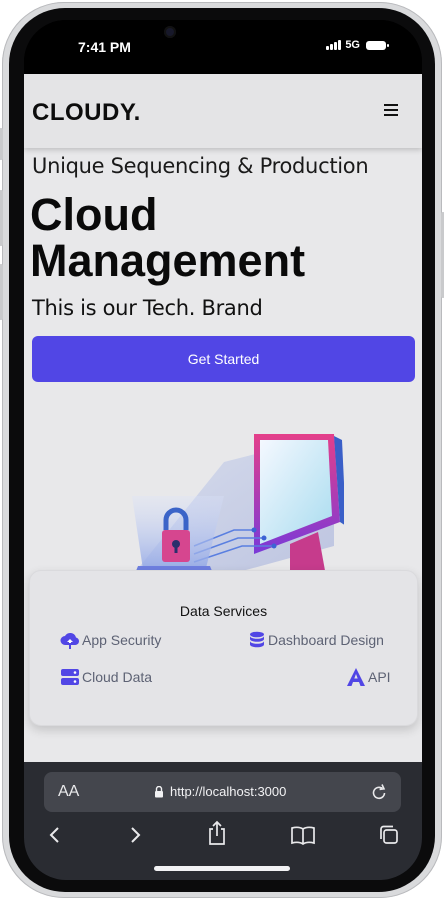 This screenshot has width=444, height=900. Describe the element at coordinates (122, 640) in the screenshot. I see `service-label: App Security` at that location.